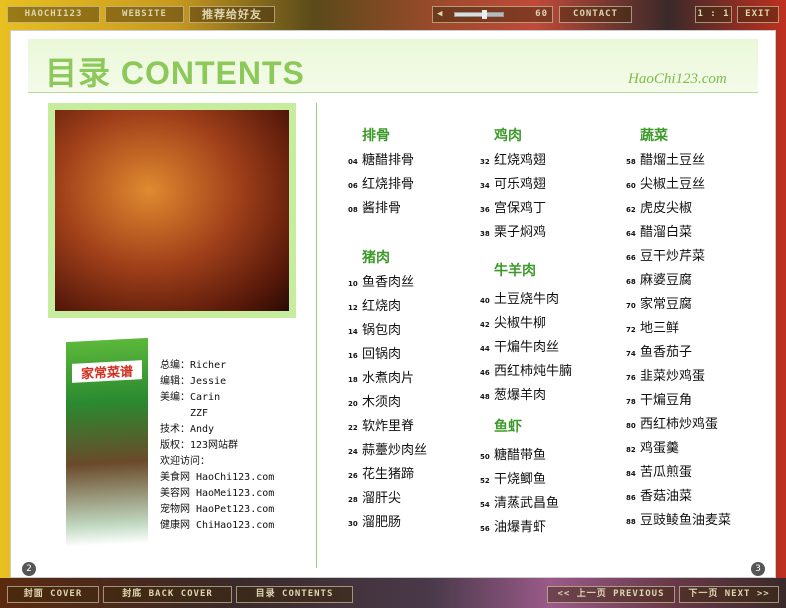 Image resolution: width=786 pixels, height=608 pixels. I want to click on website-button: WEBSITE, so click(144, 14).